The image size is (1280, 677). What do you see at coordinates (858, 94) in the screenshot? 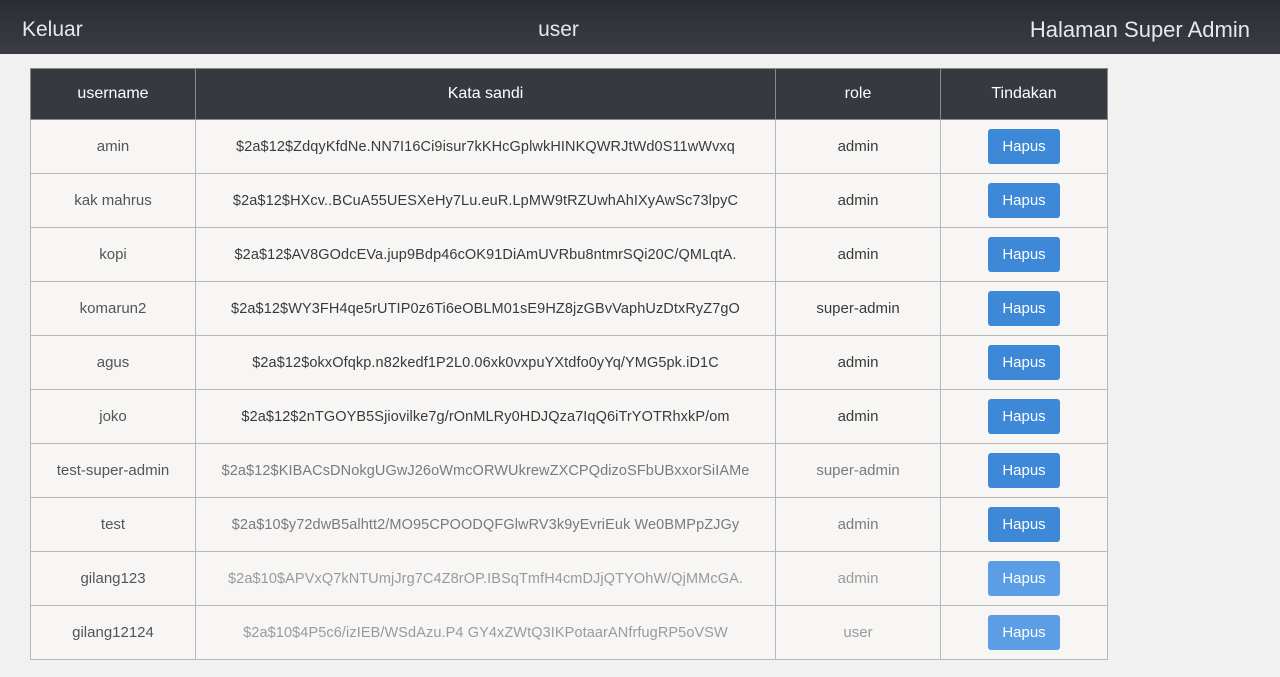
I see `column-header-role: role` at bounding box center [858, 94].